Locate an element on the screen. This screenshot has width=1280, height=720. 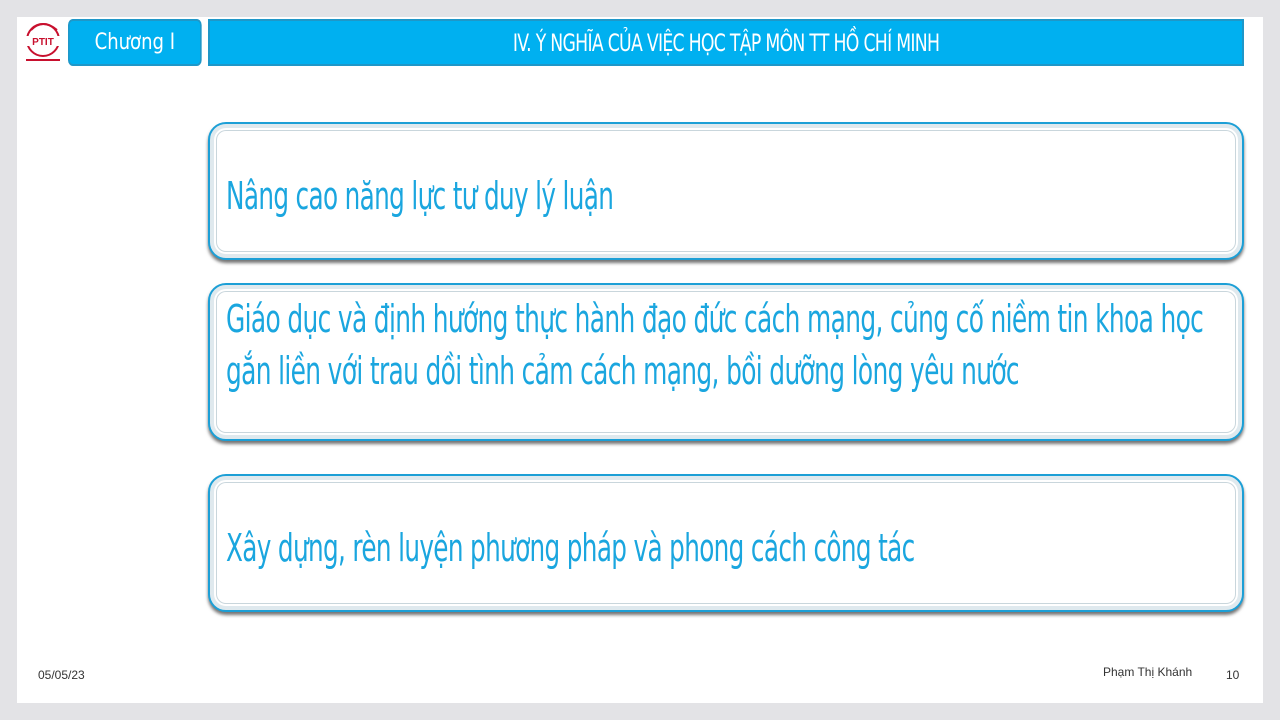
page-number: 10 is located at coordinates (1233, 675).